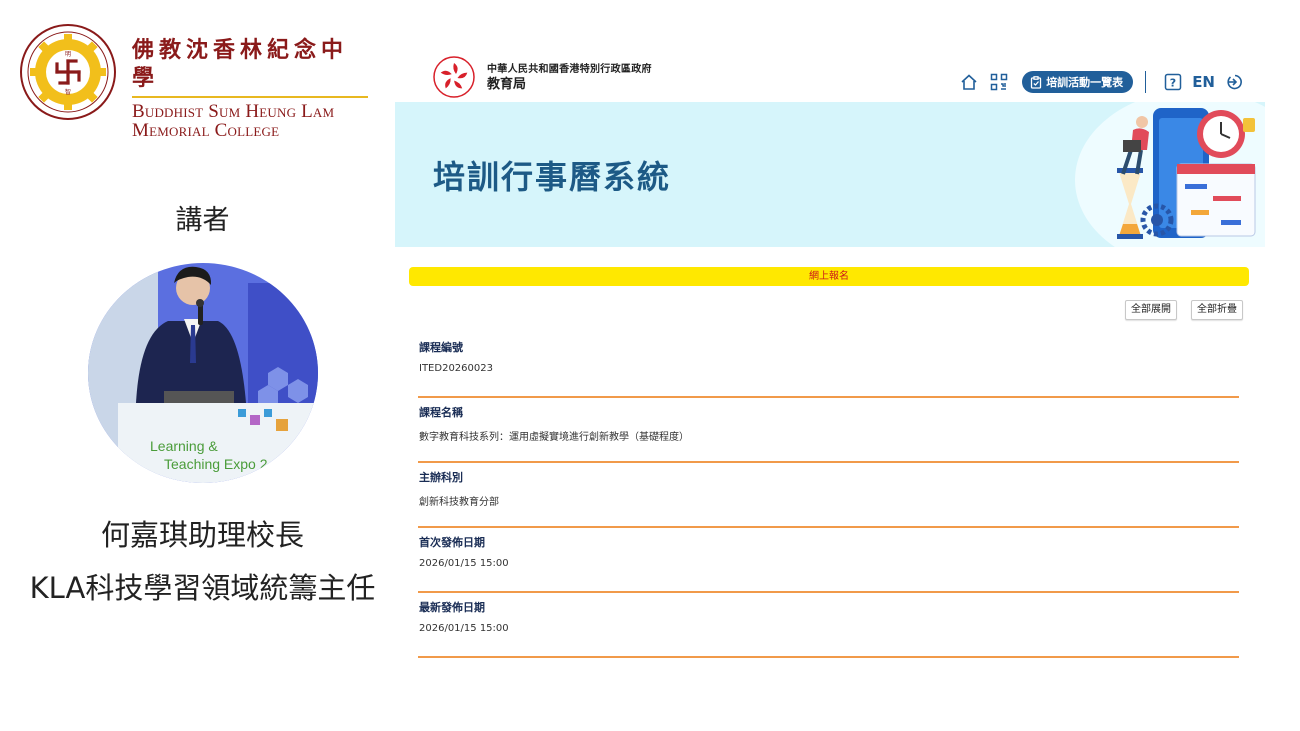 The height and width of the screenshot is (731, 1300). What do you see at coordinates (206, 130) in the screenshot?
I see `school-name-en-line2: Memorial College` at bounding box center [206, 130].